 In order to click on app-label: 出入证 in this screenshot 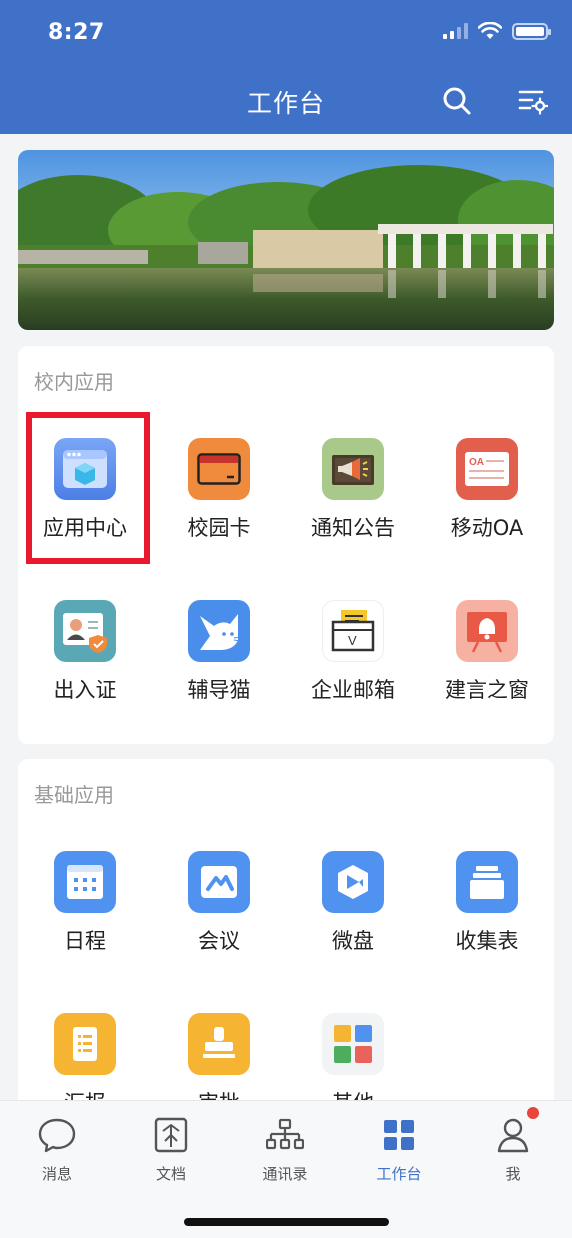, I will do `click(85, 690)`.